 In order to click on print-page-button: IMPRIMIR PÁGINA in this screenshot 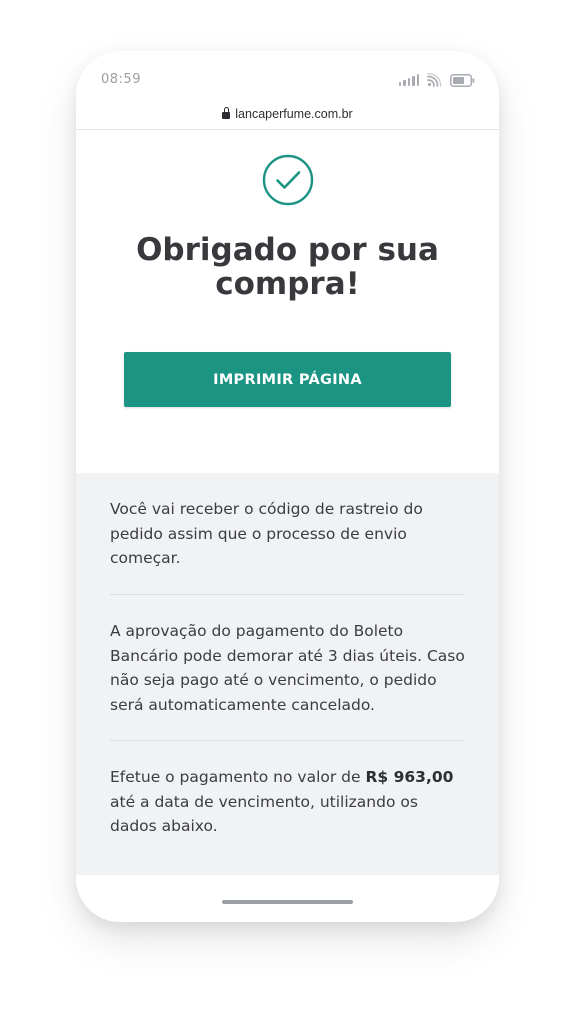, I will do `click(287, 379)`.